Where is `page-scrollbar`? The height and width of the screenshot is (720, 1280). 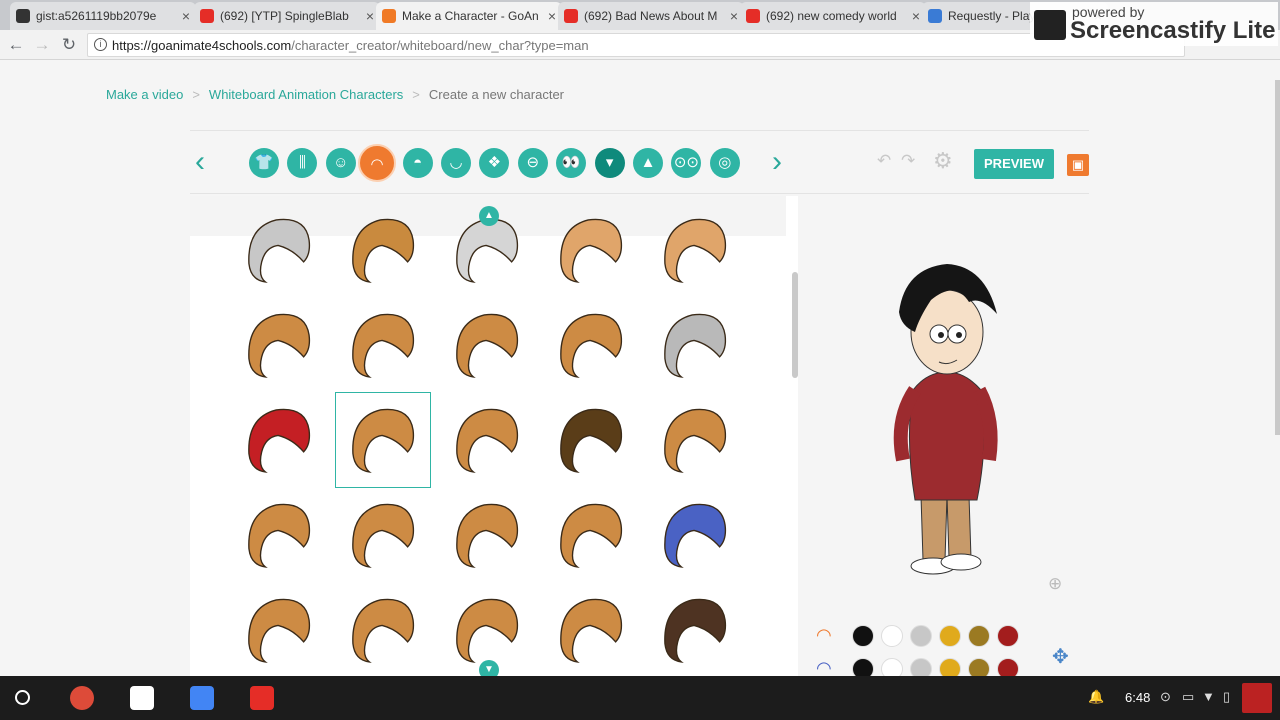
page-scrollbar is located at coordinates (1277, 257).